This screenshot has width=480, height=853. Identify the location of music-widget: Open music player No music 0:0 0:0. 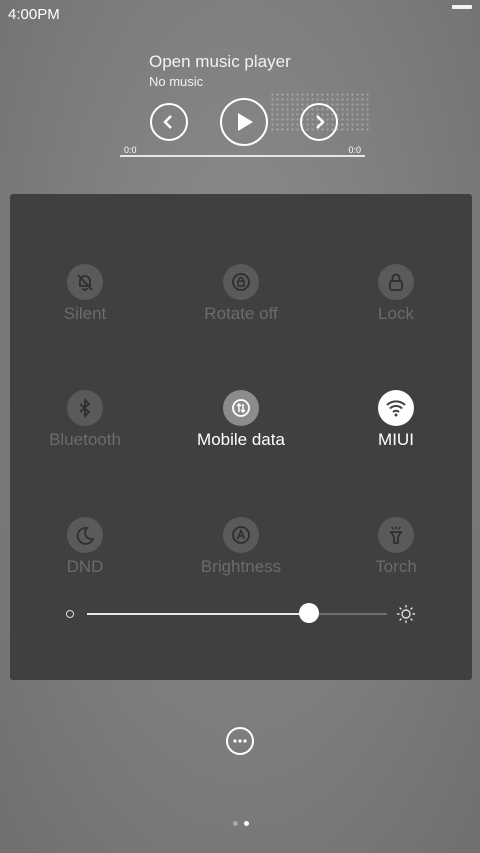
(245, 105).